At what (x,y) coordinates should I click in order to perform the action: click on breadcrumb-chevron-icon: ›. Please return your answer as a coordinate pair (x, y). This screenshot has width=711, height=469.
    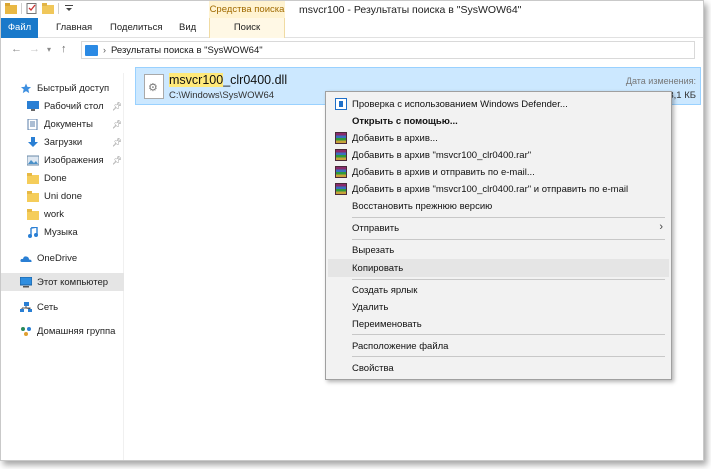
    Looking at the image, I should click on (104, 50).